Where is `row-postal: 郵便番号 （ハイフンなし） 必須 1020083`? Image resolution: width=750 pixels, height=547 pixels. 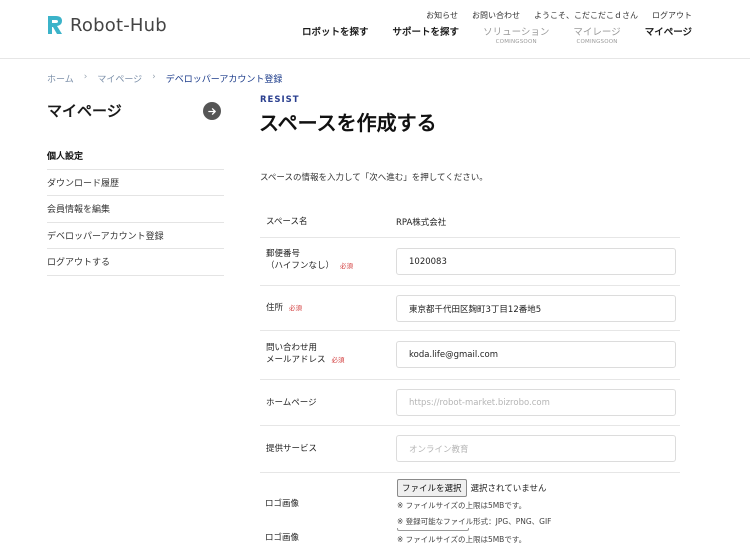
row-postal: 郵便番号 （ハイフンなし） 必須 1020083 is located at coordinates (470, 262).